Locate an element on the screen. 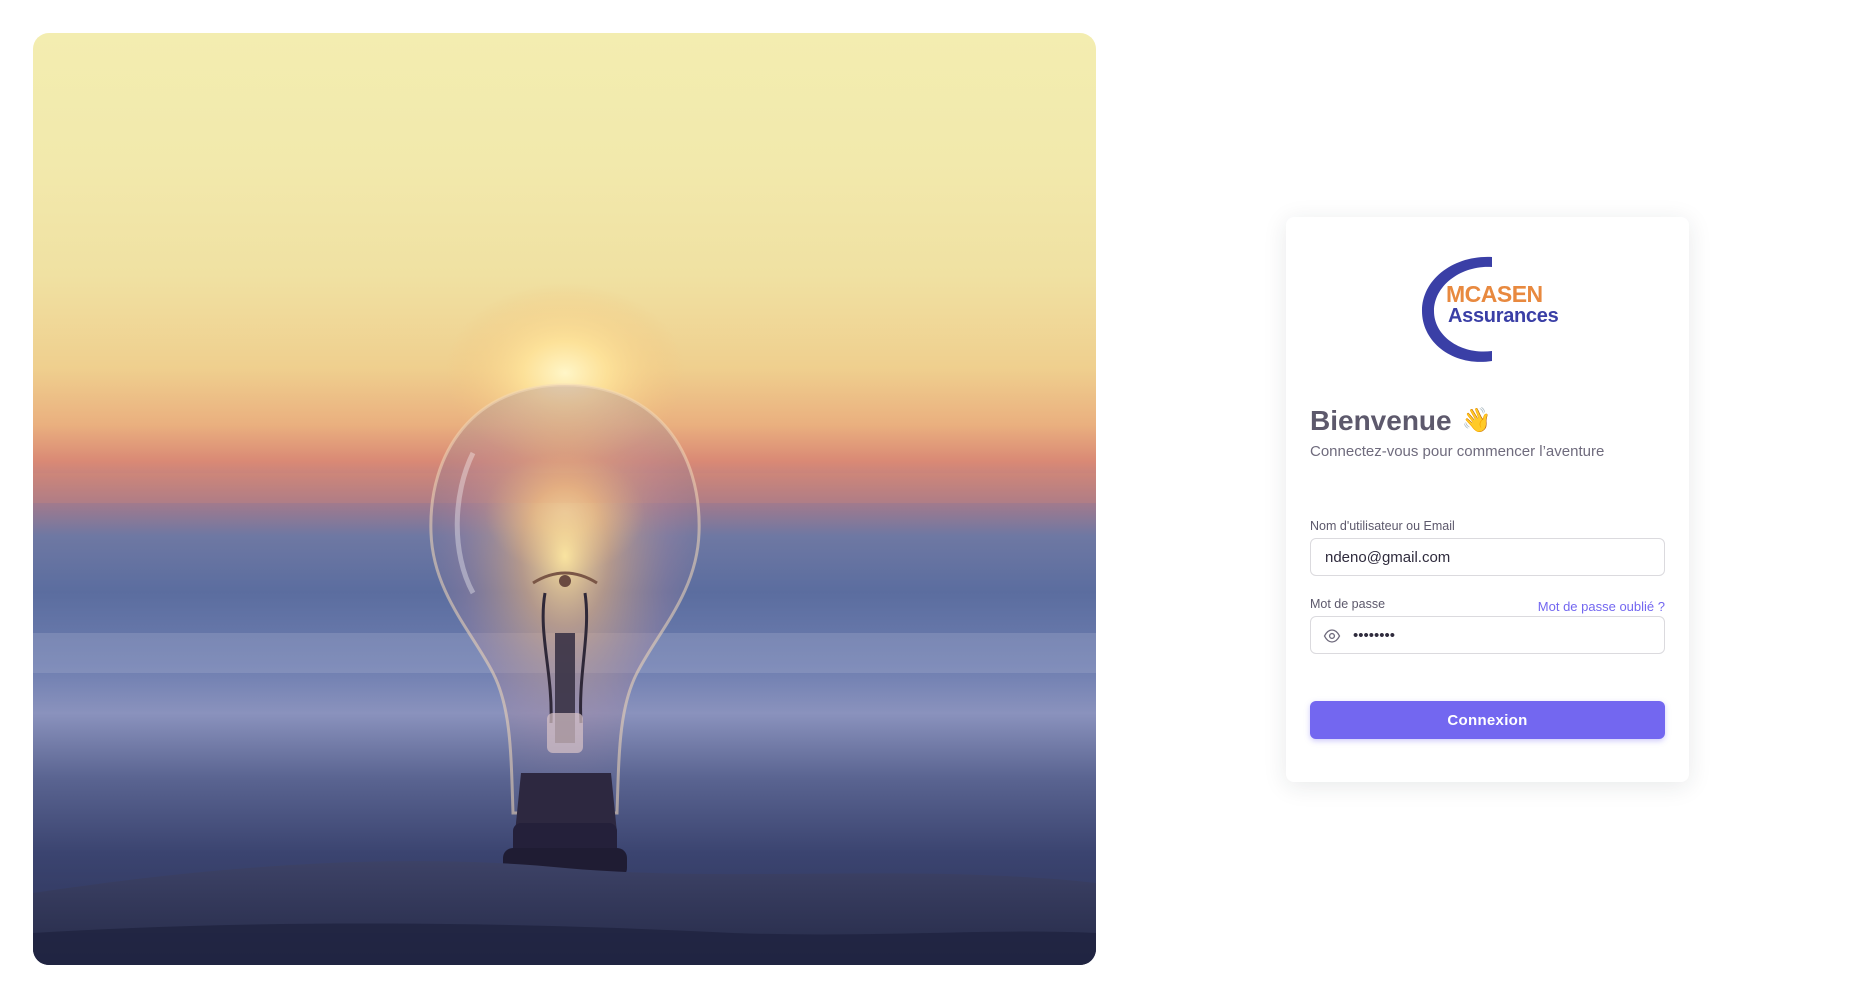 This screenshot has height=988, width=1860. company-logo: MCASEN Assurances is located at coordinates (1494, 307).